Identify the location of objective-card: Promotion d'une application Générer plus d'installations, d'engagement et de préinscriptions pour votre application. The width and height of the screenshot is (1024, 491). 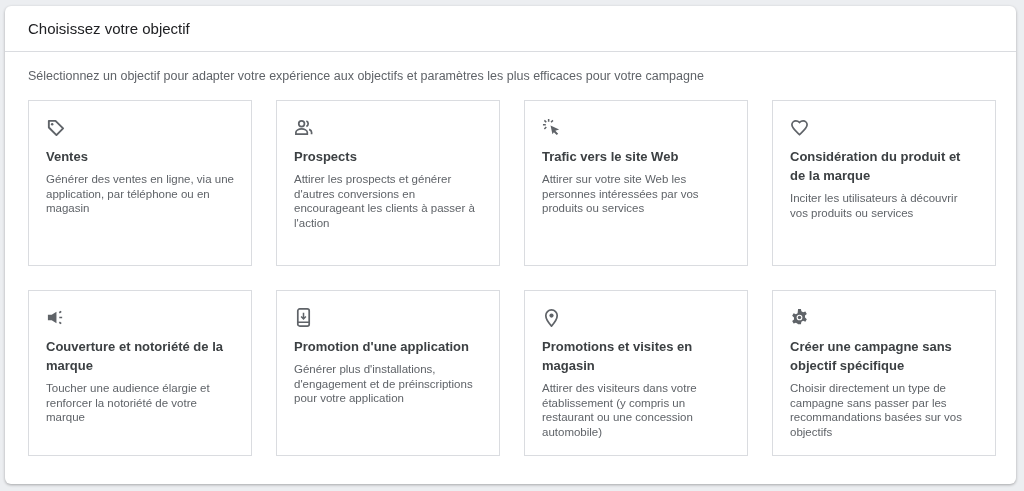
(388, 373).